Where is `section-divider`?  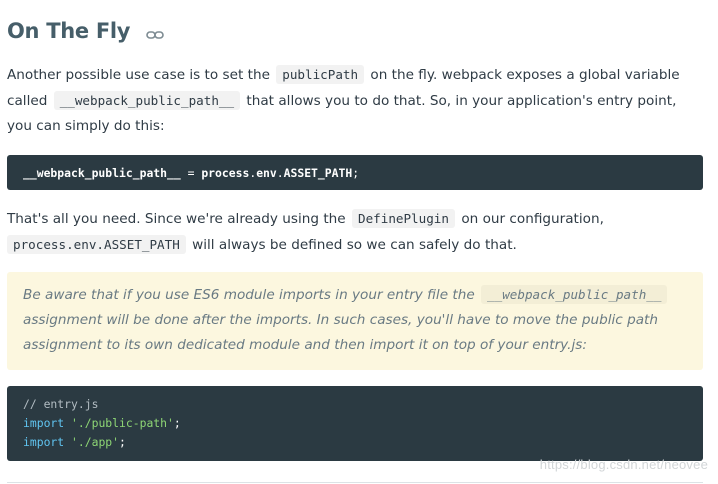 section-divider is located at coordinates (355, 482).